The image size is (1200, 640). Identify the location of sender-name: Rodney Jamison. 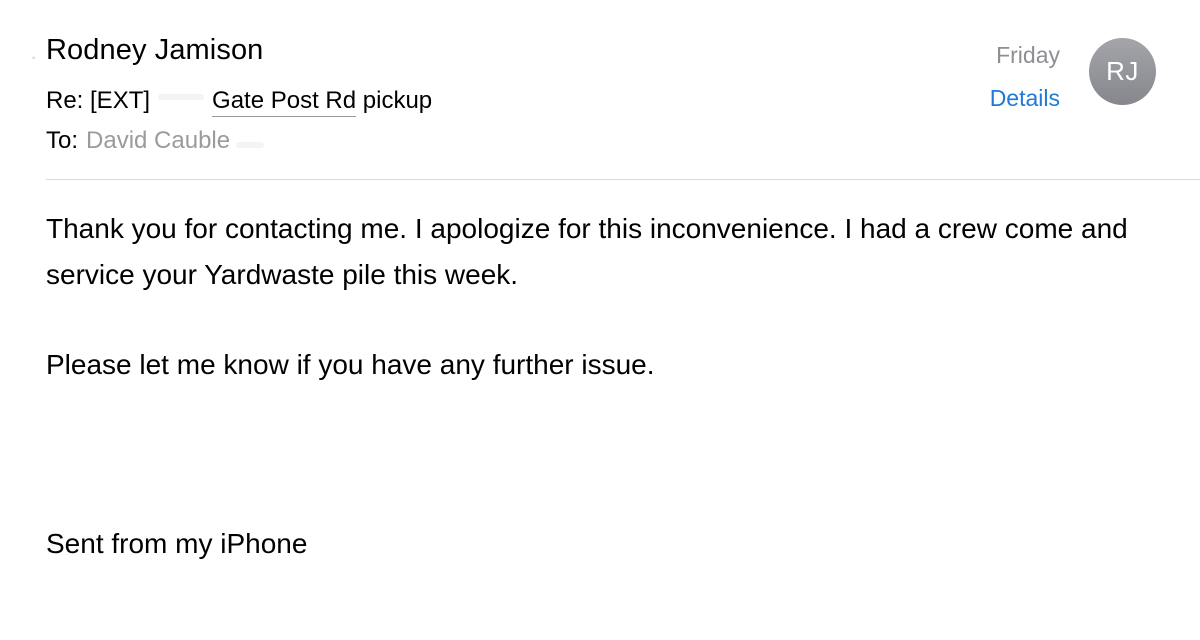
(154, 50).